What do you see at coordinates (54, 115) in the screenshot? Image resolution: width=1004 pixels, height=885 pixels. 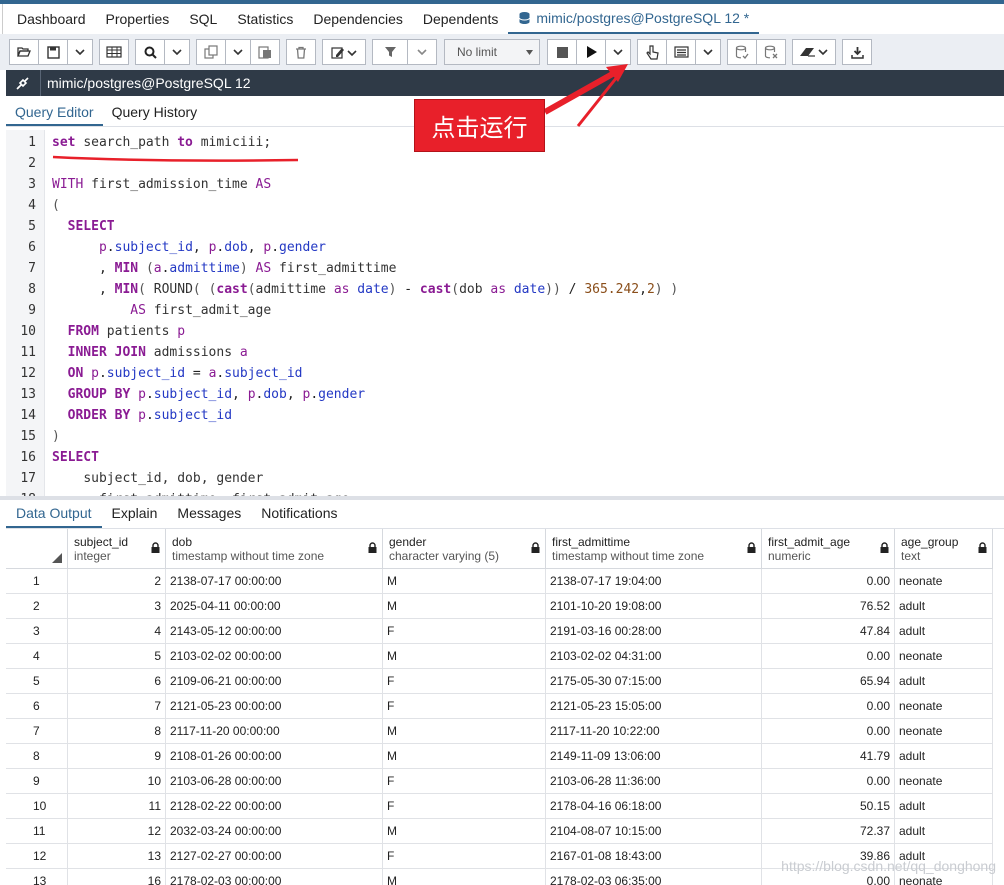 I see `tab-query-editor: Query Editor` at bounding box center [54, 115].